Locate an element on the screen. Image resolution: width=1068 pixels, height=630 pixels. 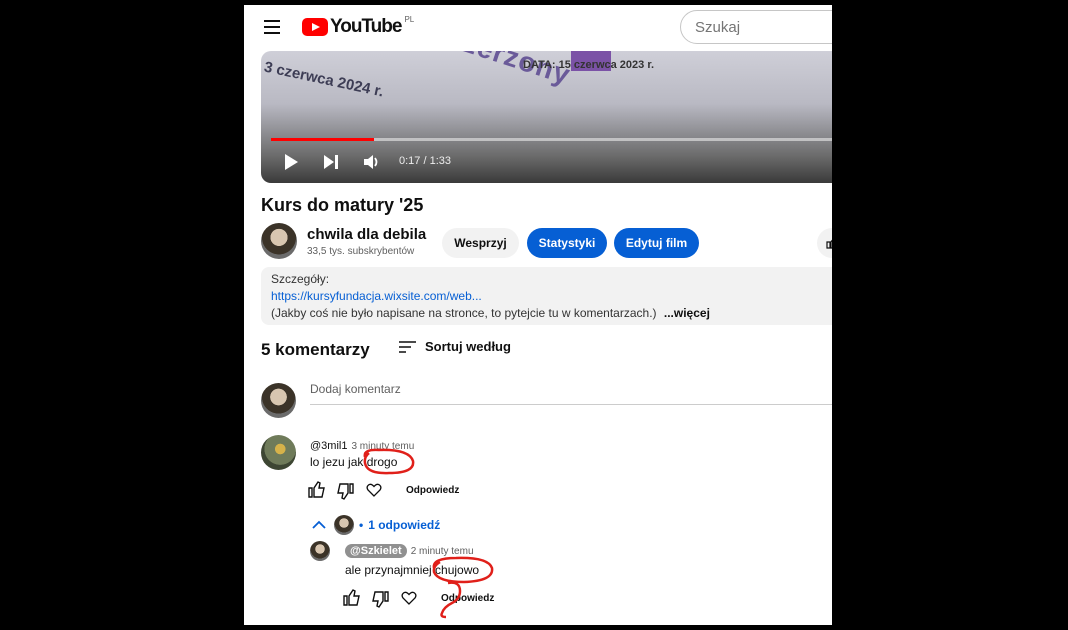
overlay-text: zerzony is located at coordinates (517, 71).